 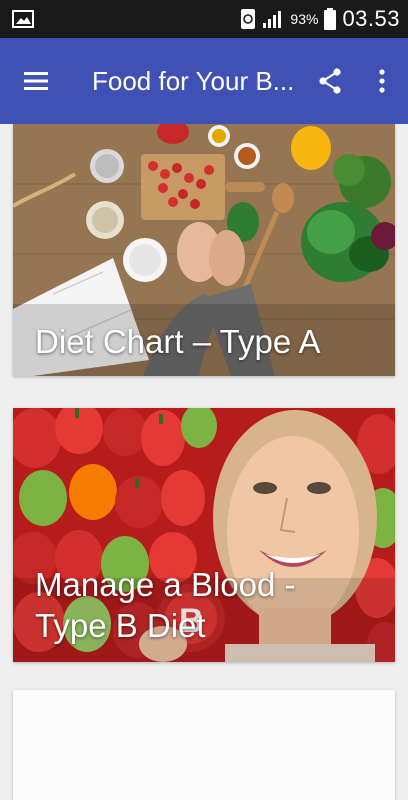 What do you see at coordinates (204, 19) in the screenshot?
I see `status-bar: 93% 03.53` at bounding box center [204, 19].